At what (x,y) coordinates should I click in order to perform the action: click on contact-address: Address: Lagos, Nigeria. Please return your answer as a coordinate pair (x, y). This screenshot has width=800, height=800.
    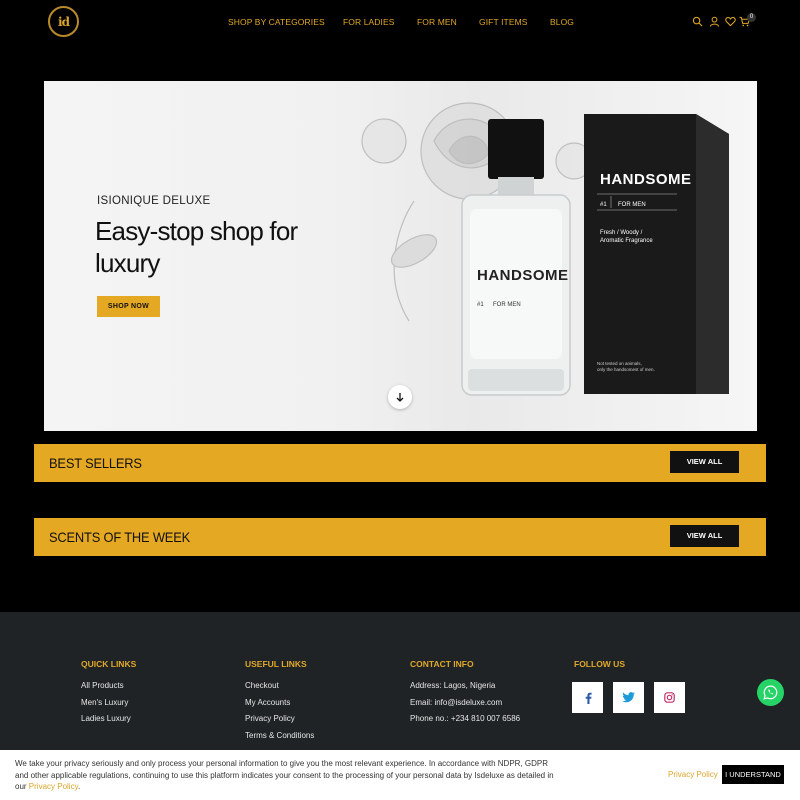
    Looking at the image, I should click on (453, 685).